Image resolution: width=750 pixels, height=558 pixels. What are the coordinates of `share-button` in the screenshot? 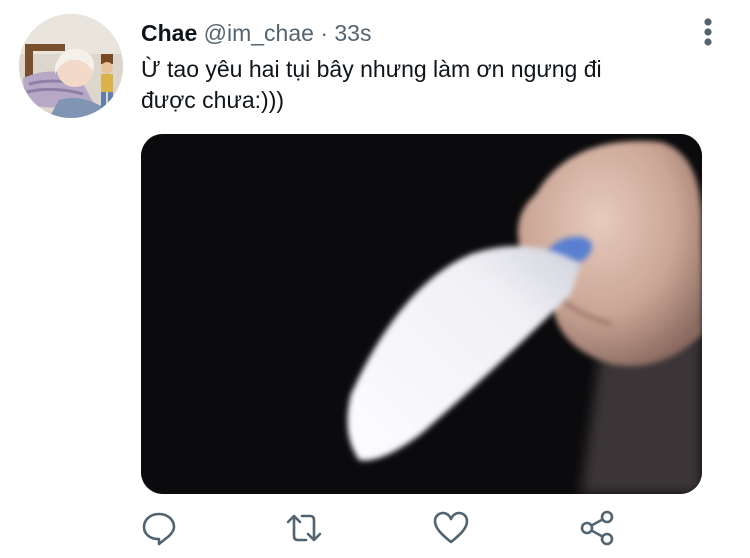 It's located at (598, 528).